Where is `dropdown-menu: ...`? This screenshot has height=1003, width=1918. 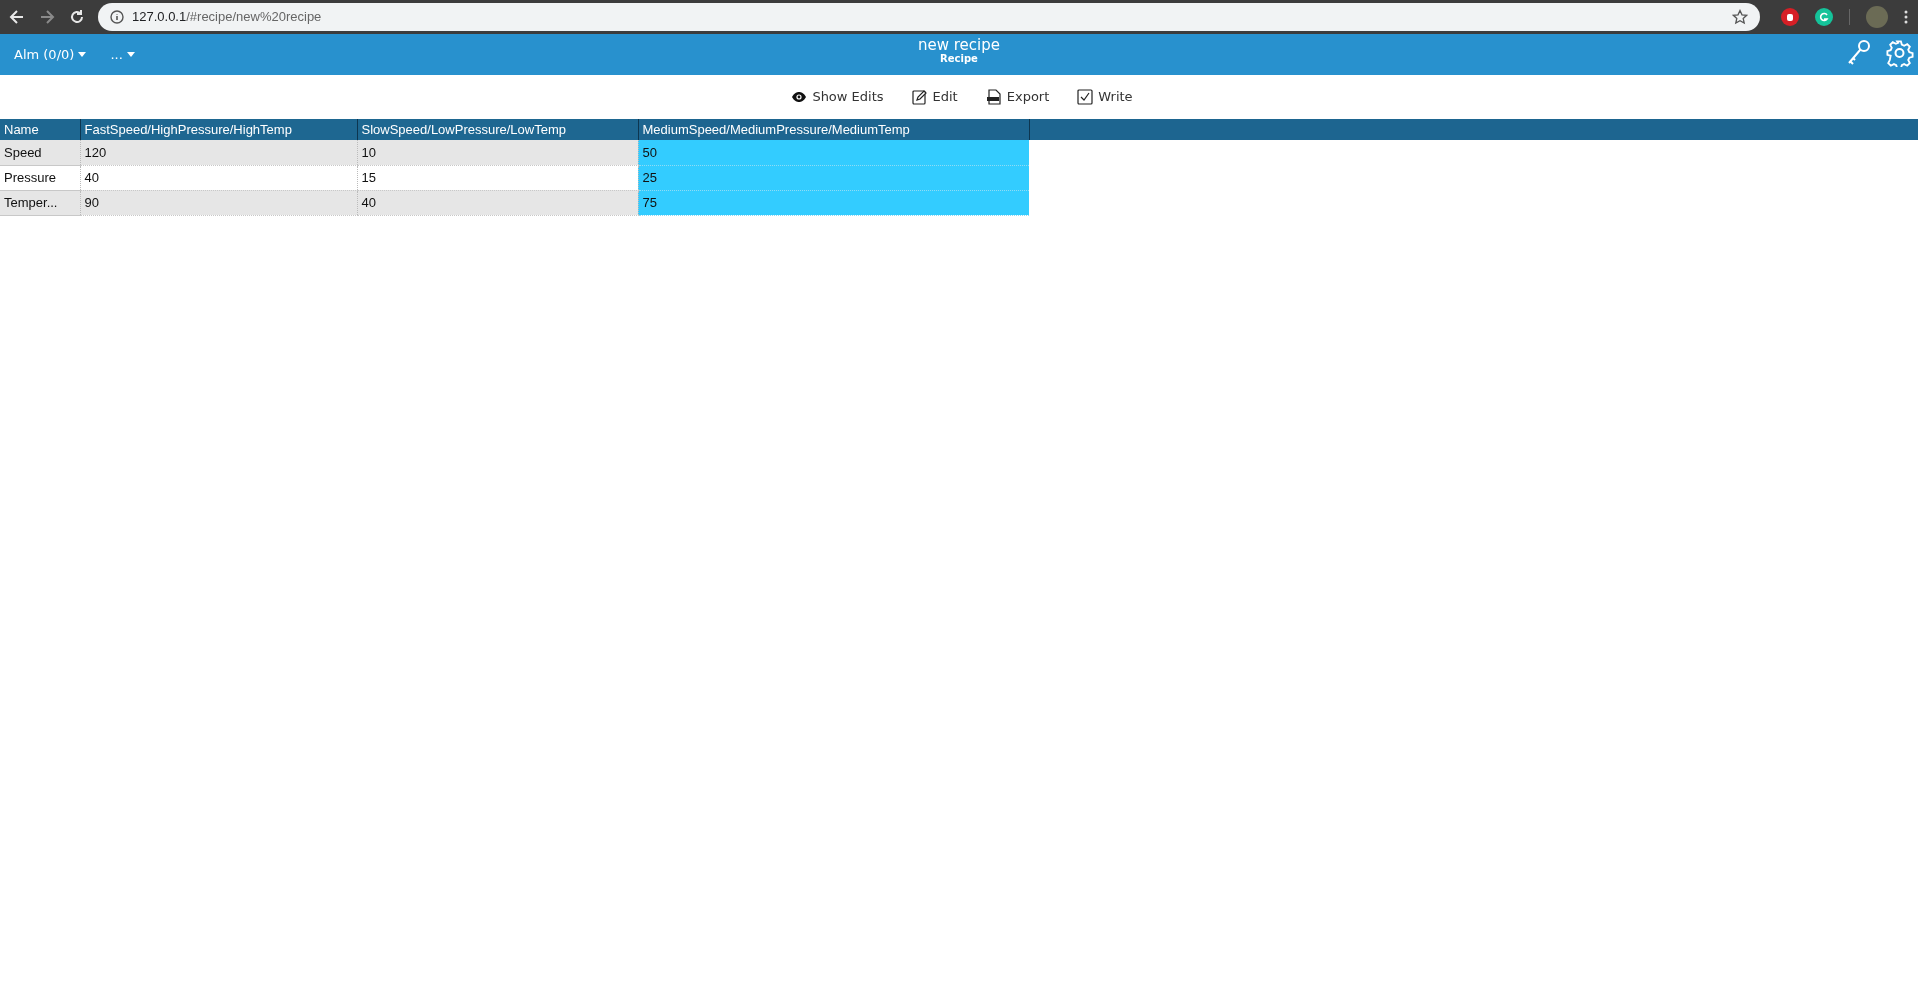
dropdown-menu: ... is located at coordinates (122, 54).